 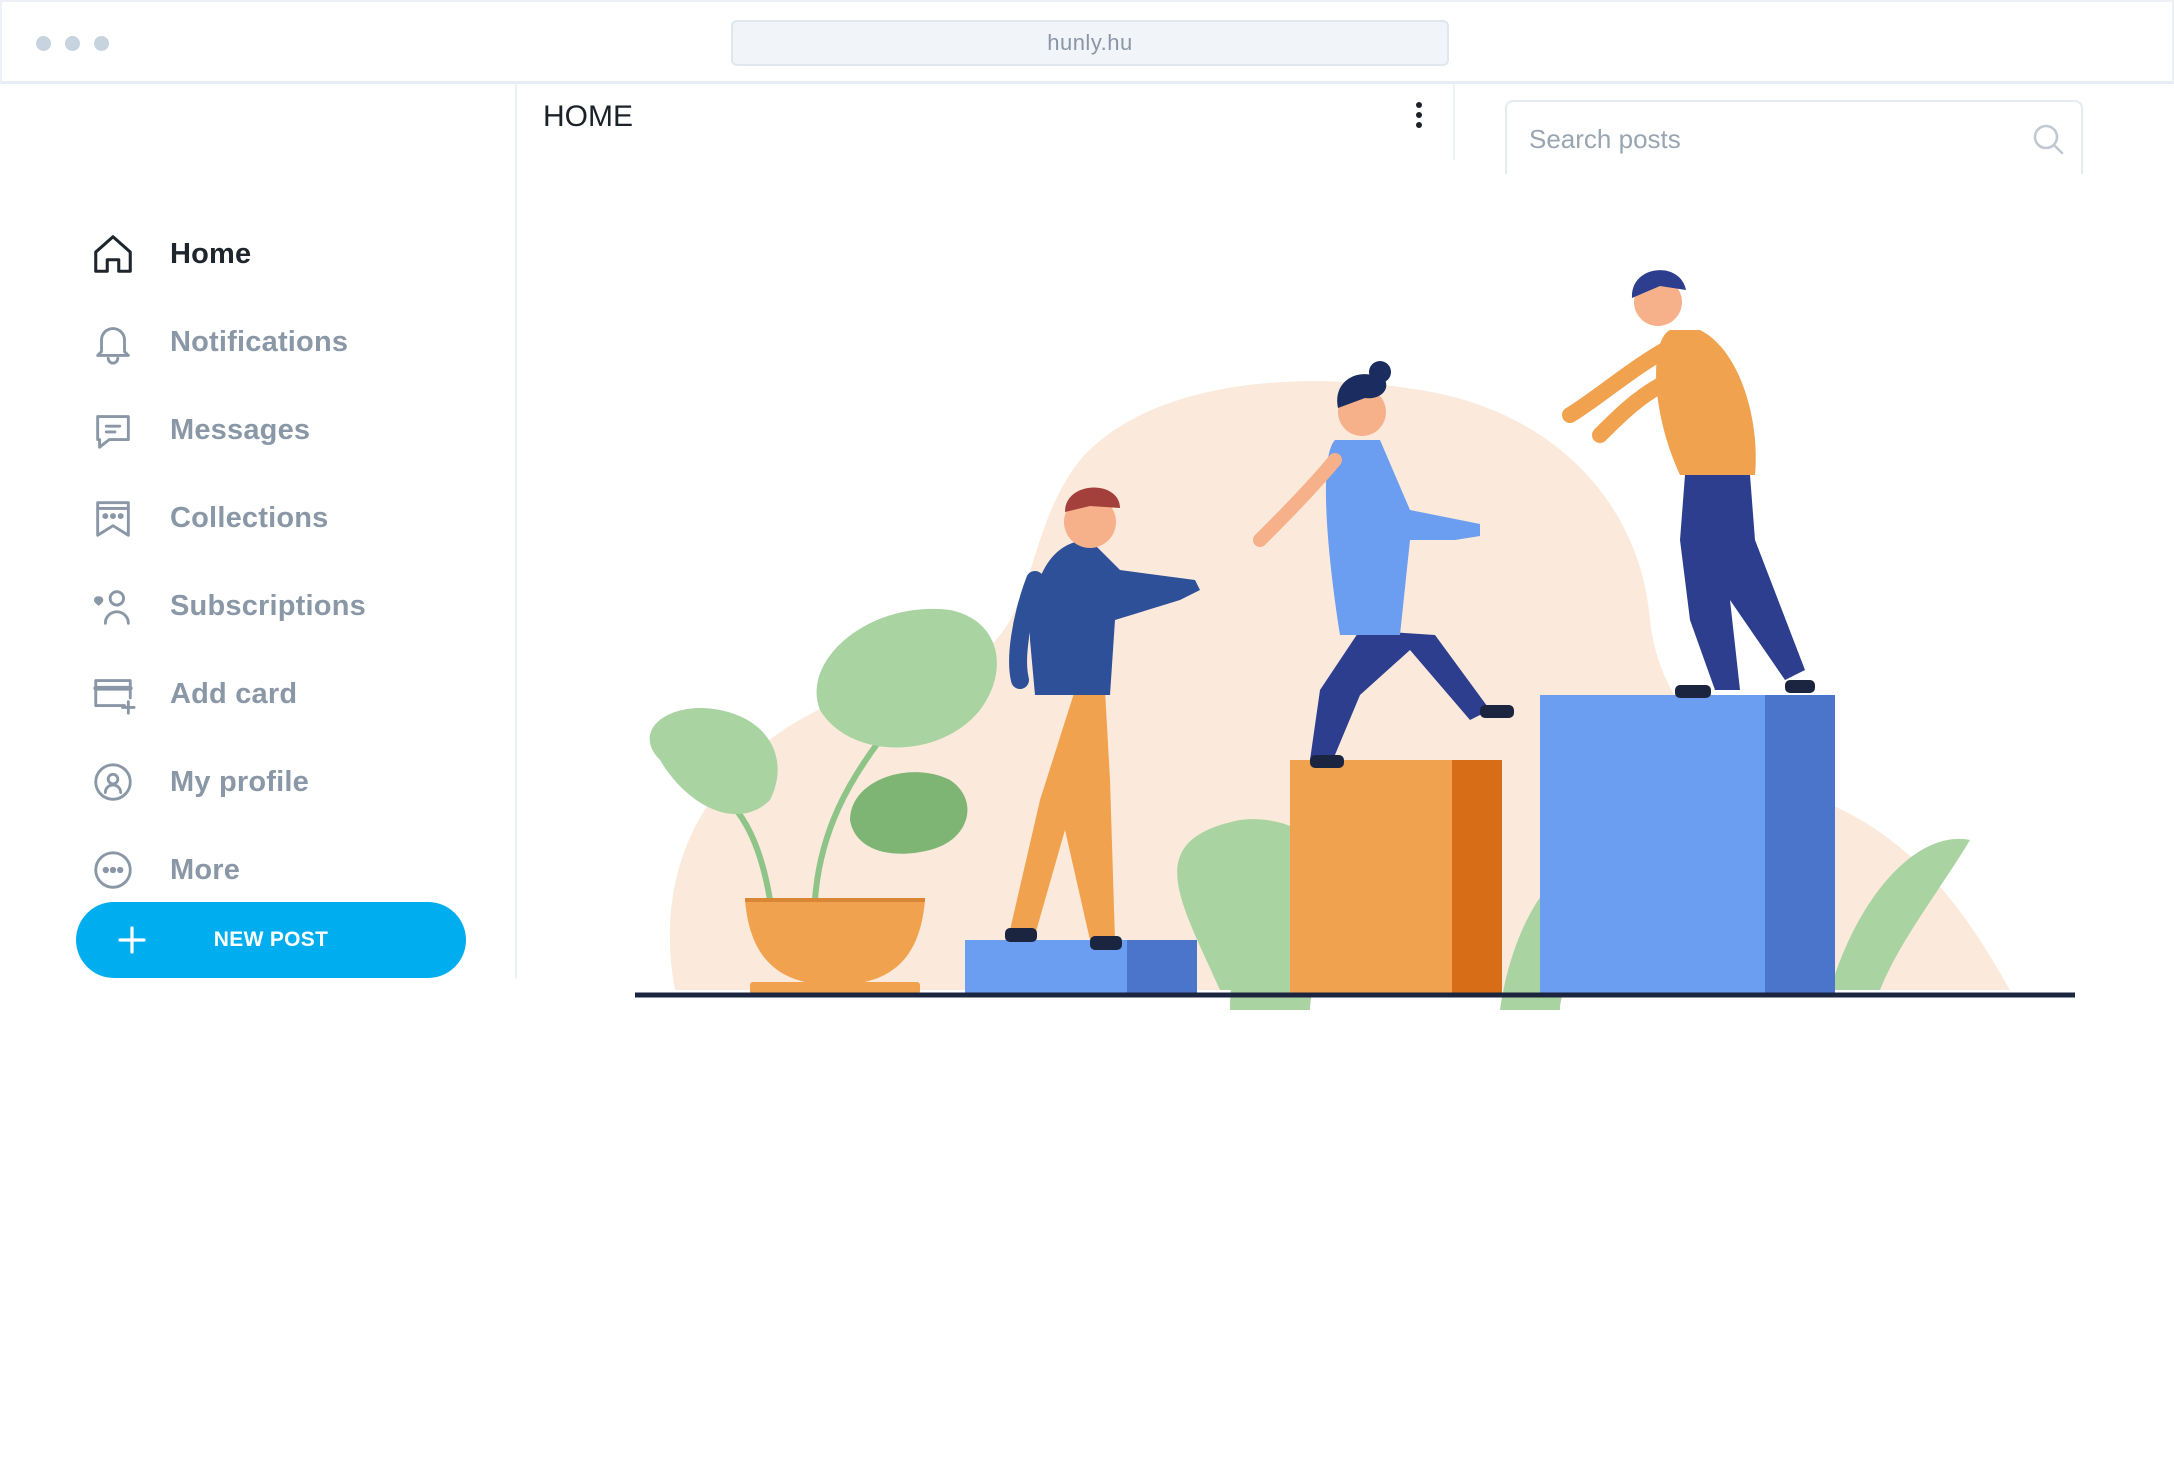 I want to click on credit-card-icon, so click(x=113, y=694).